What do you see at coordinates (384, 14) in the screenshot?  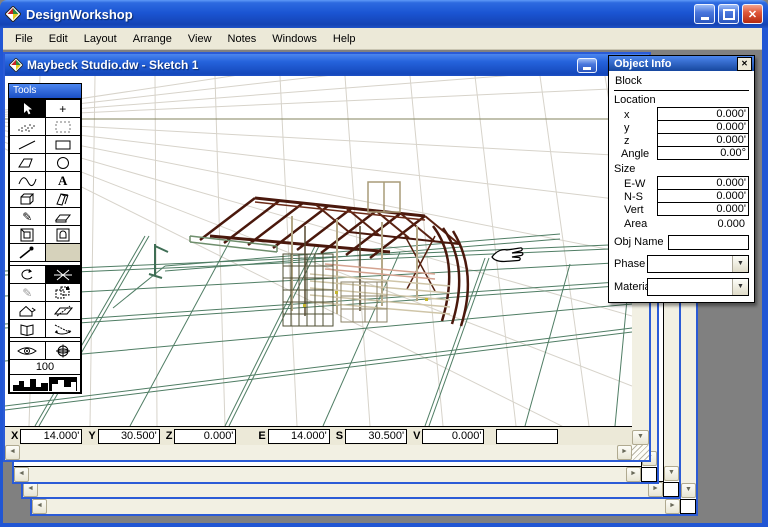 I see `main-titlebar: DesignWorkshop ✕` at bounding box center [384, 14].